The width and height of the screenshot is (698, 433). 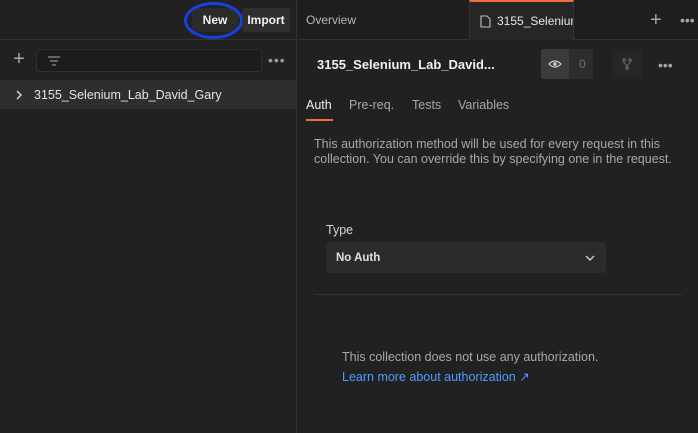 I want to click on filter-input, so click(x=149, y=60).